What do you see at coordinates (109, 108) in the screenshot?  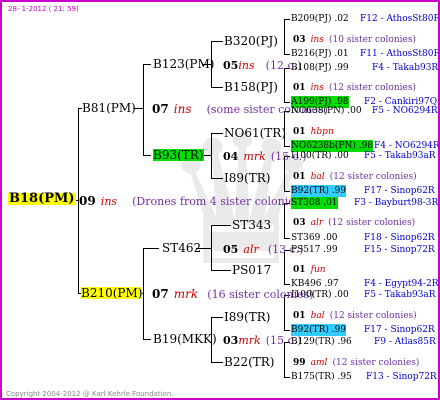 I see `dam-top: B81(PM)` at bounding box center [109, 108].